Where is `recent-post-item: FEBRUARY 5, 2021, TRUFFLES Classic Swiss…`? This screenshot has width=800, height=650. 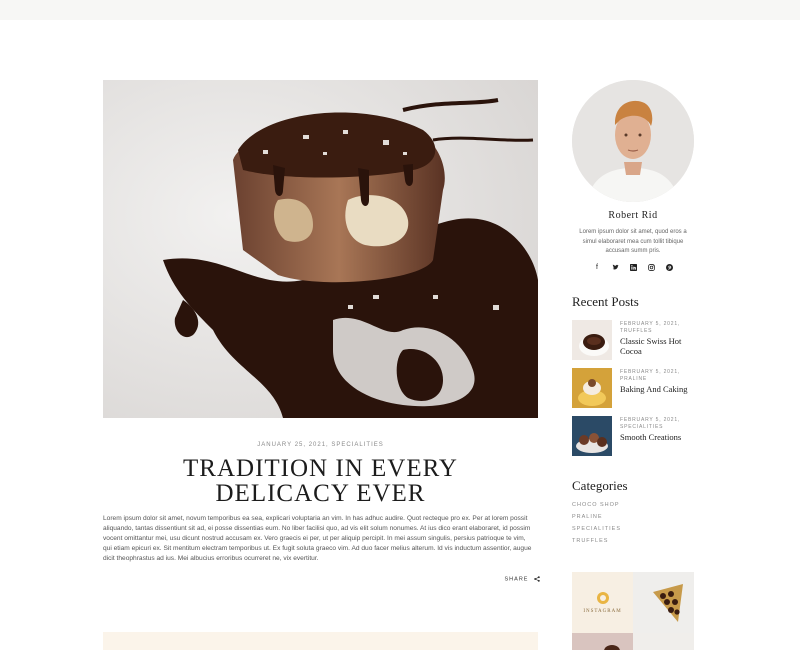
recent-post-item: FEBRUARY 5, 2021, TRUFFLES Classic Swiss… is located at coordinates (633, 340).